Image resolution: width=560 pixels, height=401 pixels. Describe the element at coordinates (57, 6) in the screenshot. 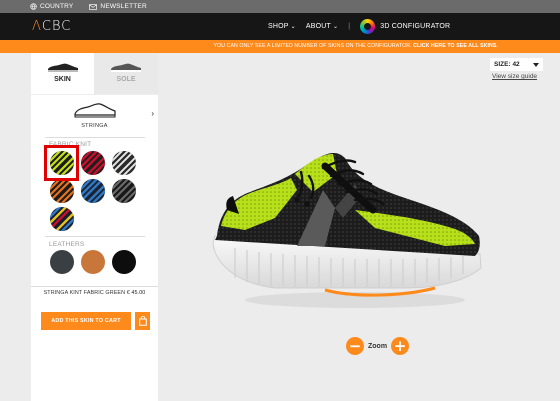

I see `country-label: COUNTRY` at that location.